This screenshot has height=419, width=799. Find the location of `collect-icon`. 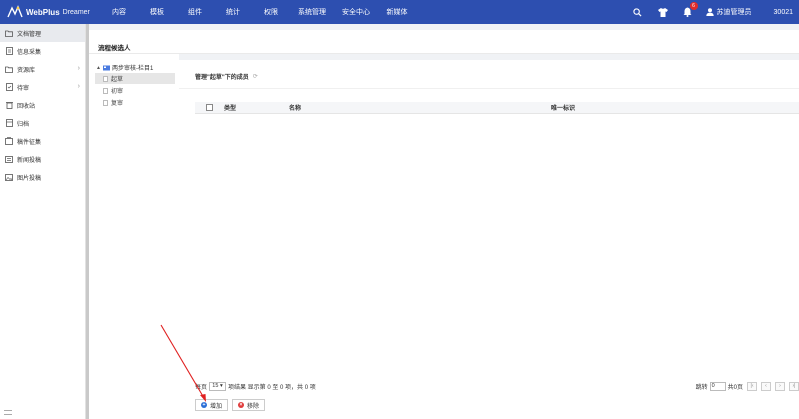

collect-icon is located at coordinates (9, 51).